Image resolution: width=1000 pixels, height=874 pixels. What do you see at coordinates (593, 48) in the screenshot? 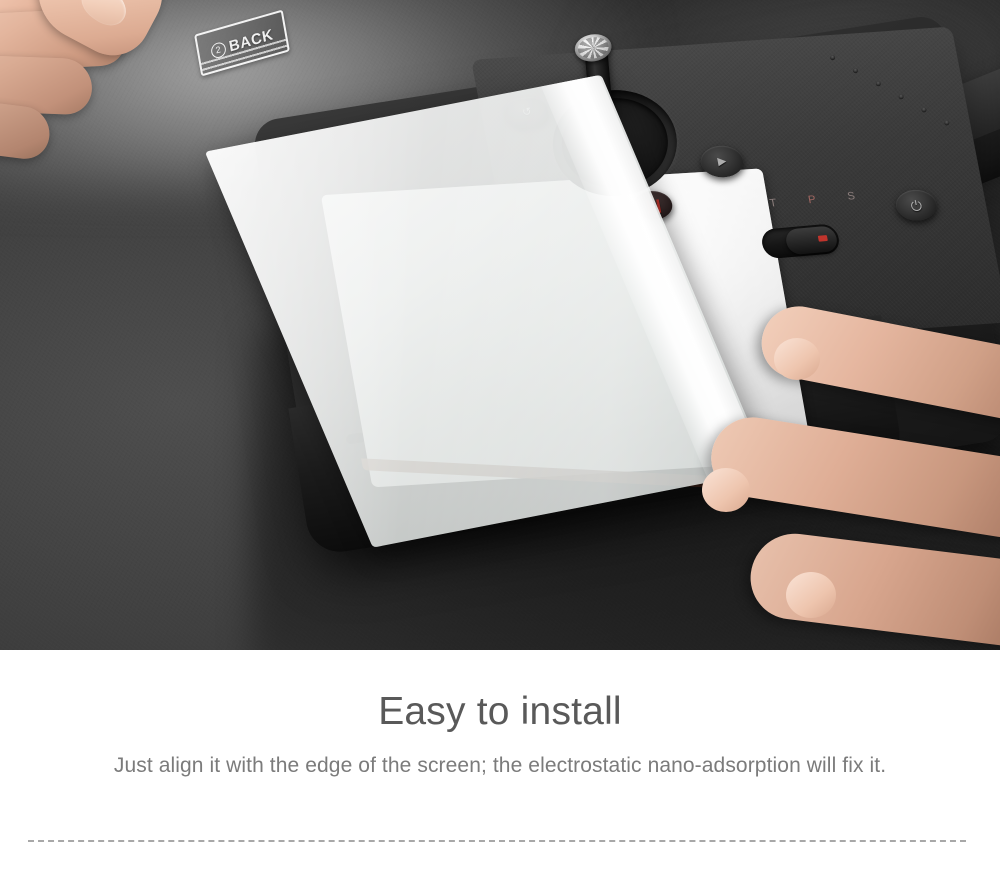
I see `joystick-knurl-texture` at bounding box center [593, 48].